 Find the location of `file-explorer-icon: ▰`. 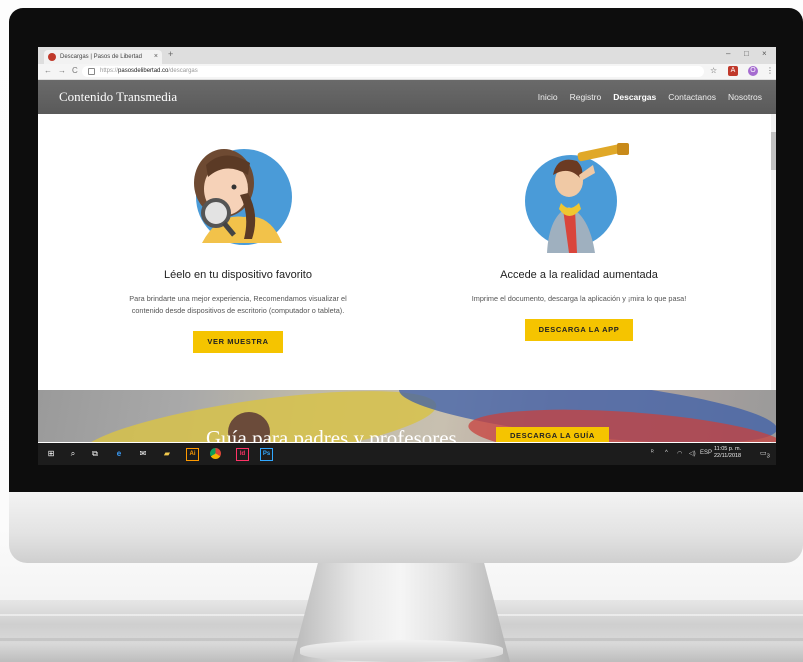

file-explorer-icon: ▰ is located at coordinates (167, 454).